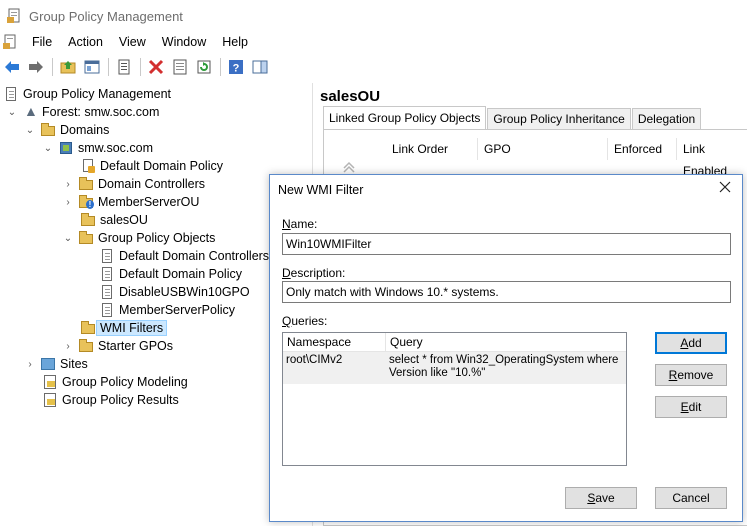 Image resolution: width=747 pixels, height=526 pixels. What do you see at coordinates (260, 67) in the screenshot?
I see `action-pane-icon` at bounding box center [260, 67].